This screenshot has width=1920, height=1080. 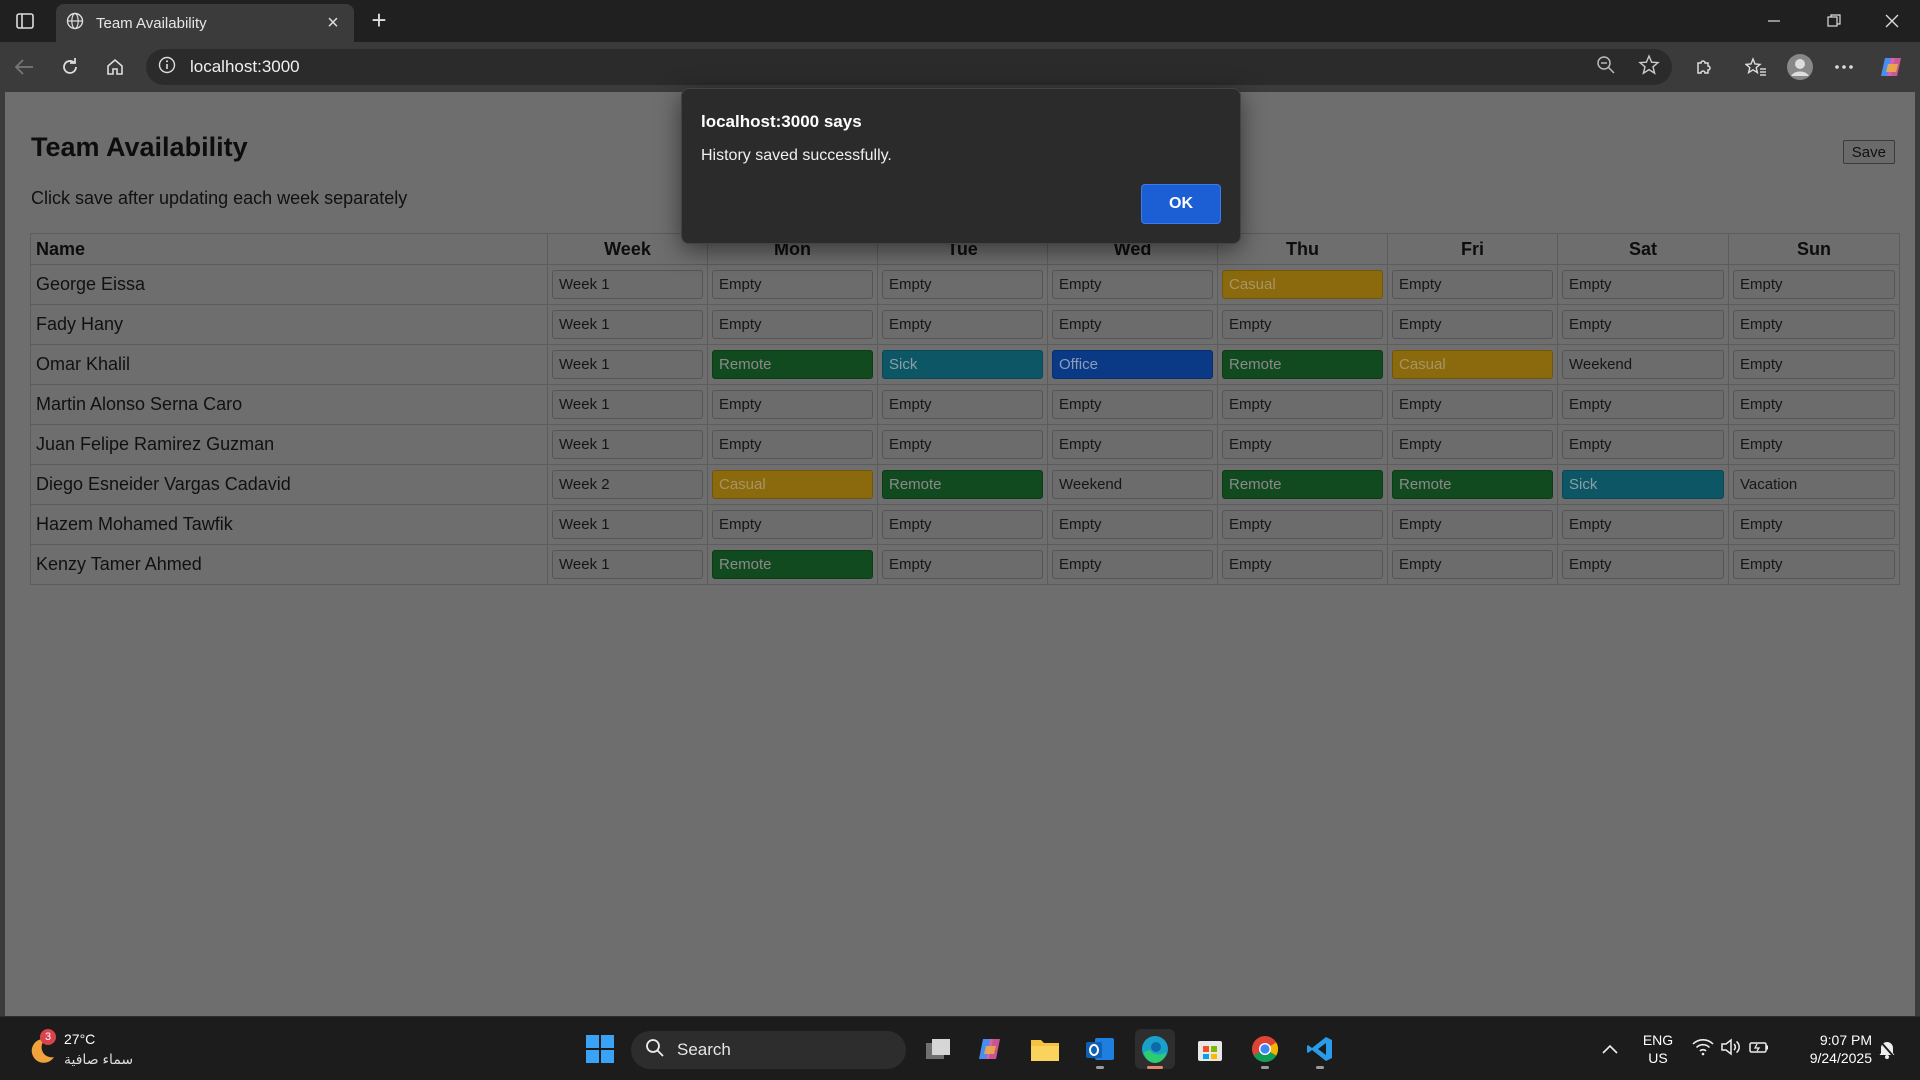 I want to click on more-options-icon, so click(x=1844, y=67).